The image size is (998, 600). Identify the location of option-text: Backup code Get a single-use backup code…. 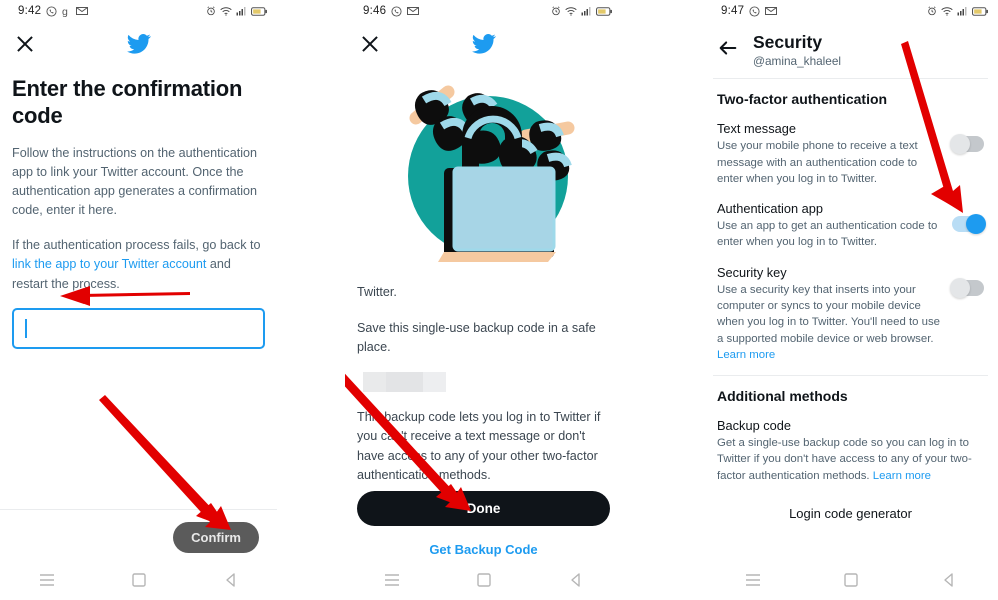
(850, 450).